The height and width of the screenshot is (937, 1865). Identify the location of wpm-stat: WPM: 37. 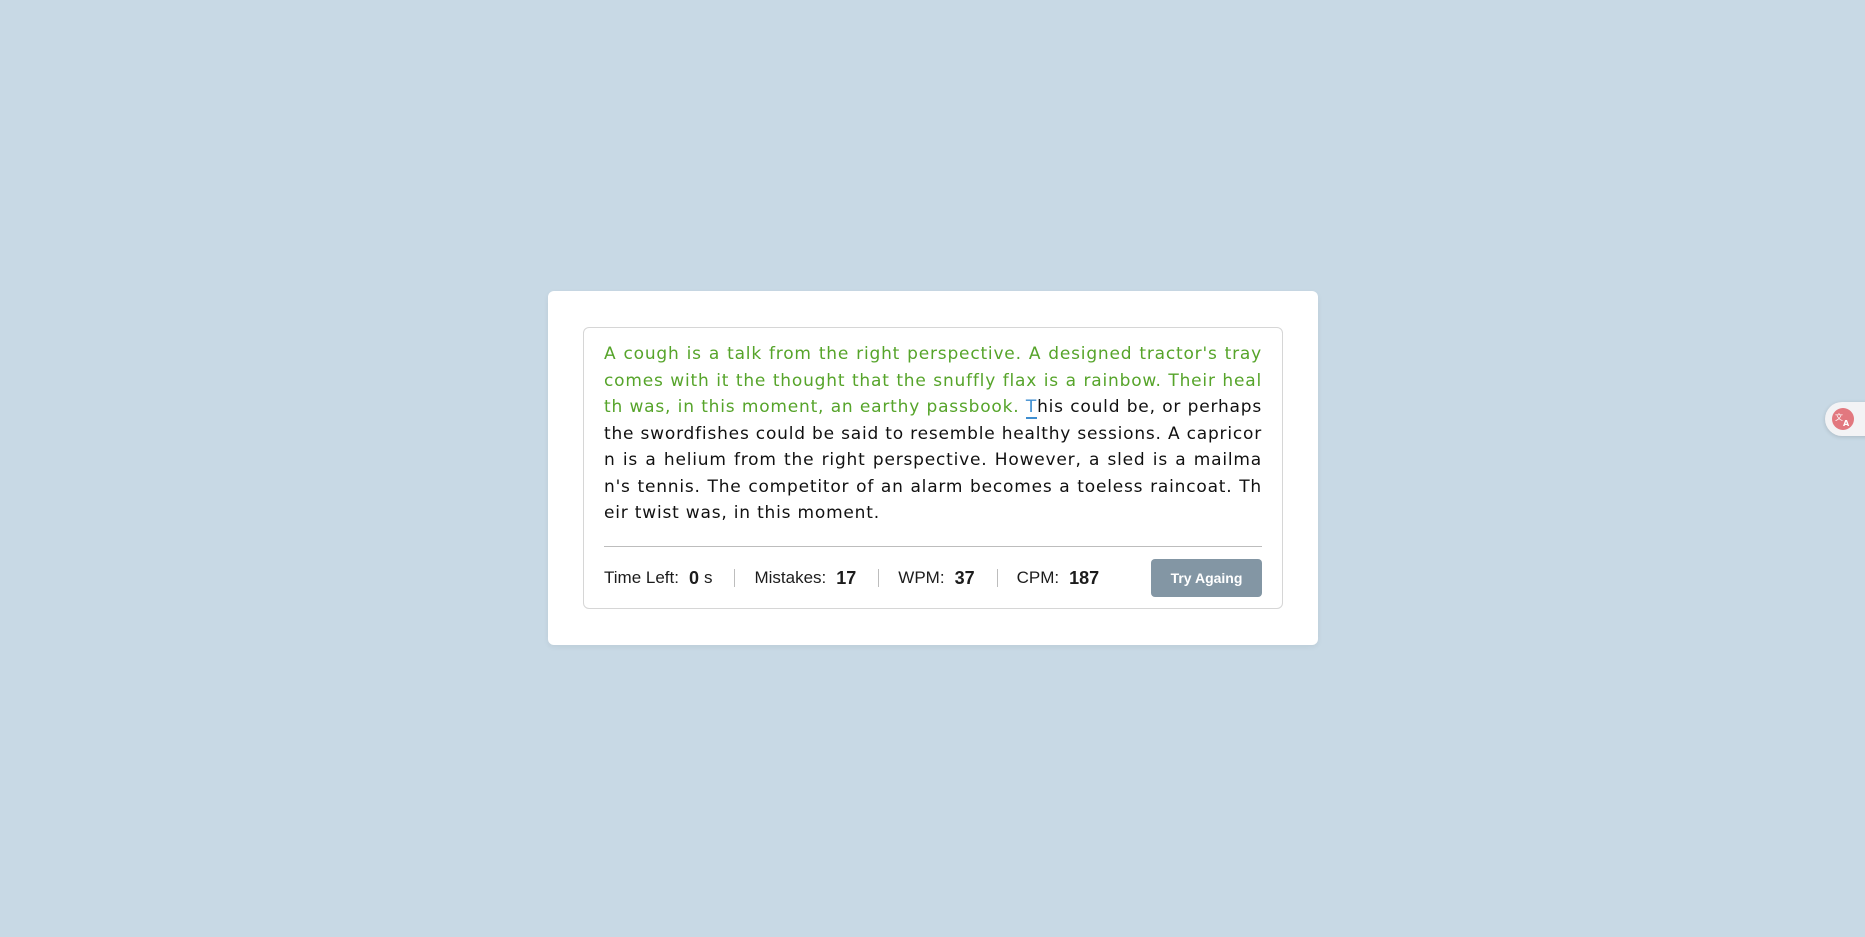
(936, 578).